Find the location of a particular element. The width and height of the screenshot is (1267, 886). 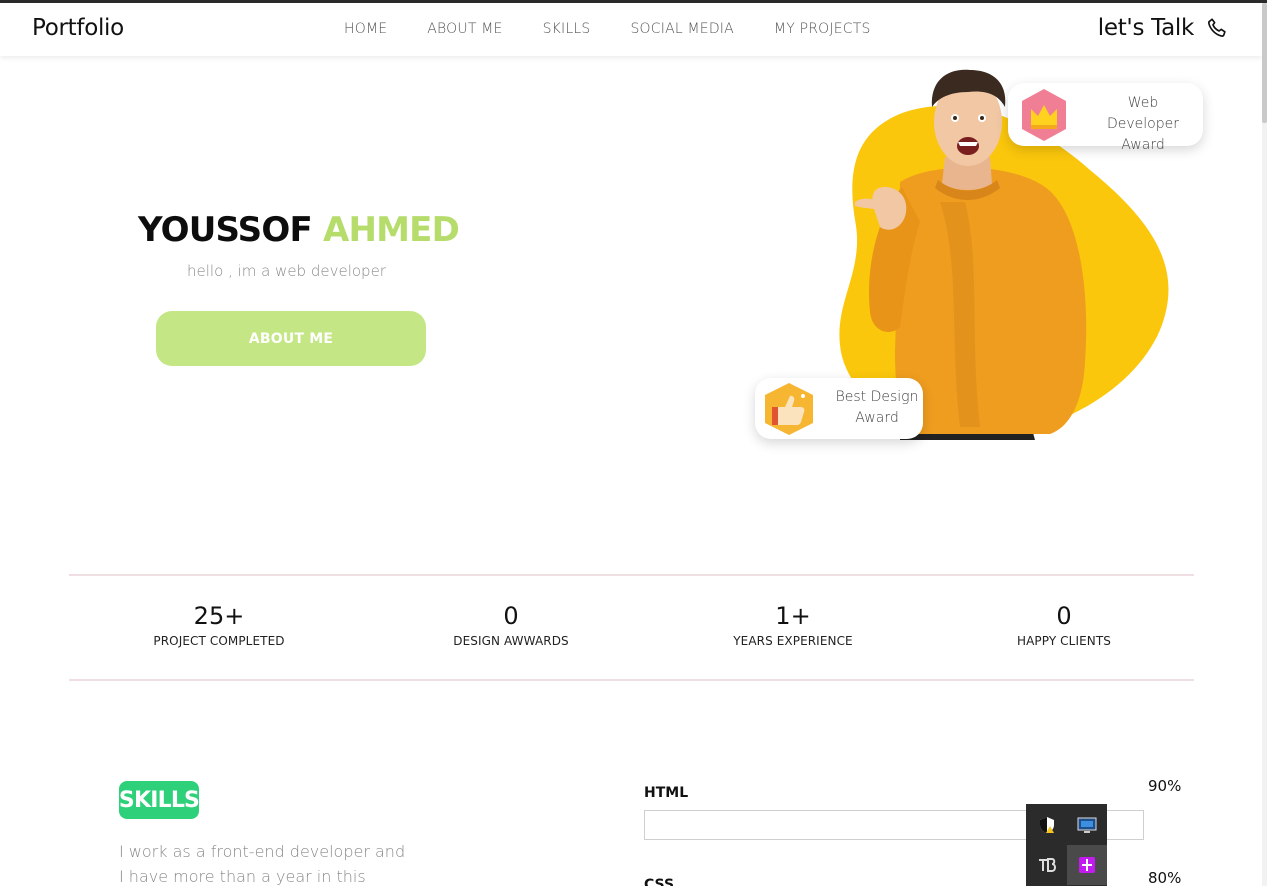

shield-warning-icon is located at coordinates (1047, 825).